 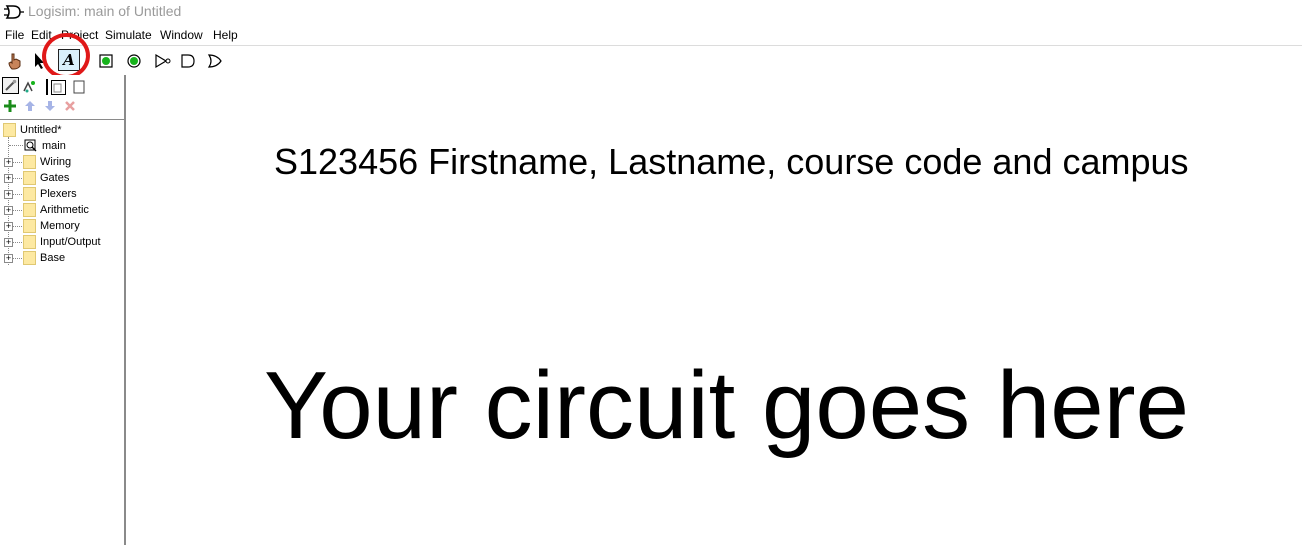 I want to click on tree-circuit-main: main, so click(x=45, y=146).